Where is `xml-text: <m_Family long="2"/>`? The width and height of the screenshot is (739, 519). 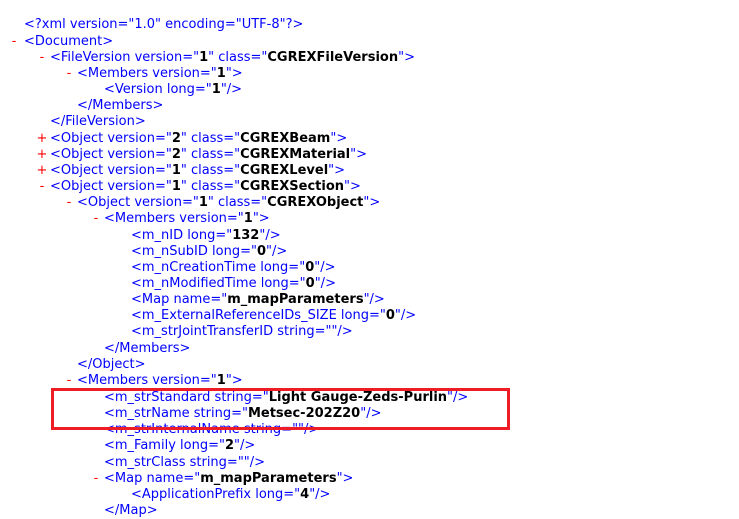 xml-text: <m_Family long="2"/> is located at coordinates (179, 446).